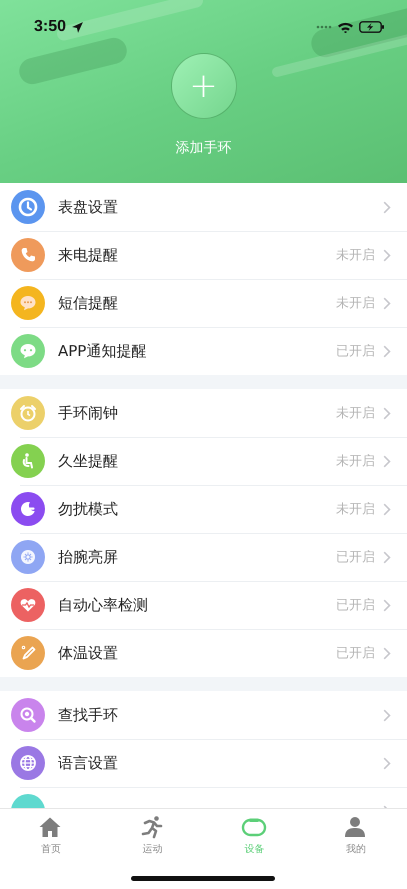 This screenshot has height=889, width=407. What do you see at coordinates (203, 557) in the screenshot?
I see `settings-row: 抬腕亮屏 已开启` at bounding box center [203, 557].